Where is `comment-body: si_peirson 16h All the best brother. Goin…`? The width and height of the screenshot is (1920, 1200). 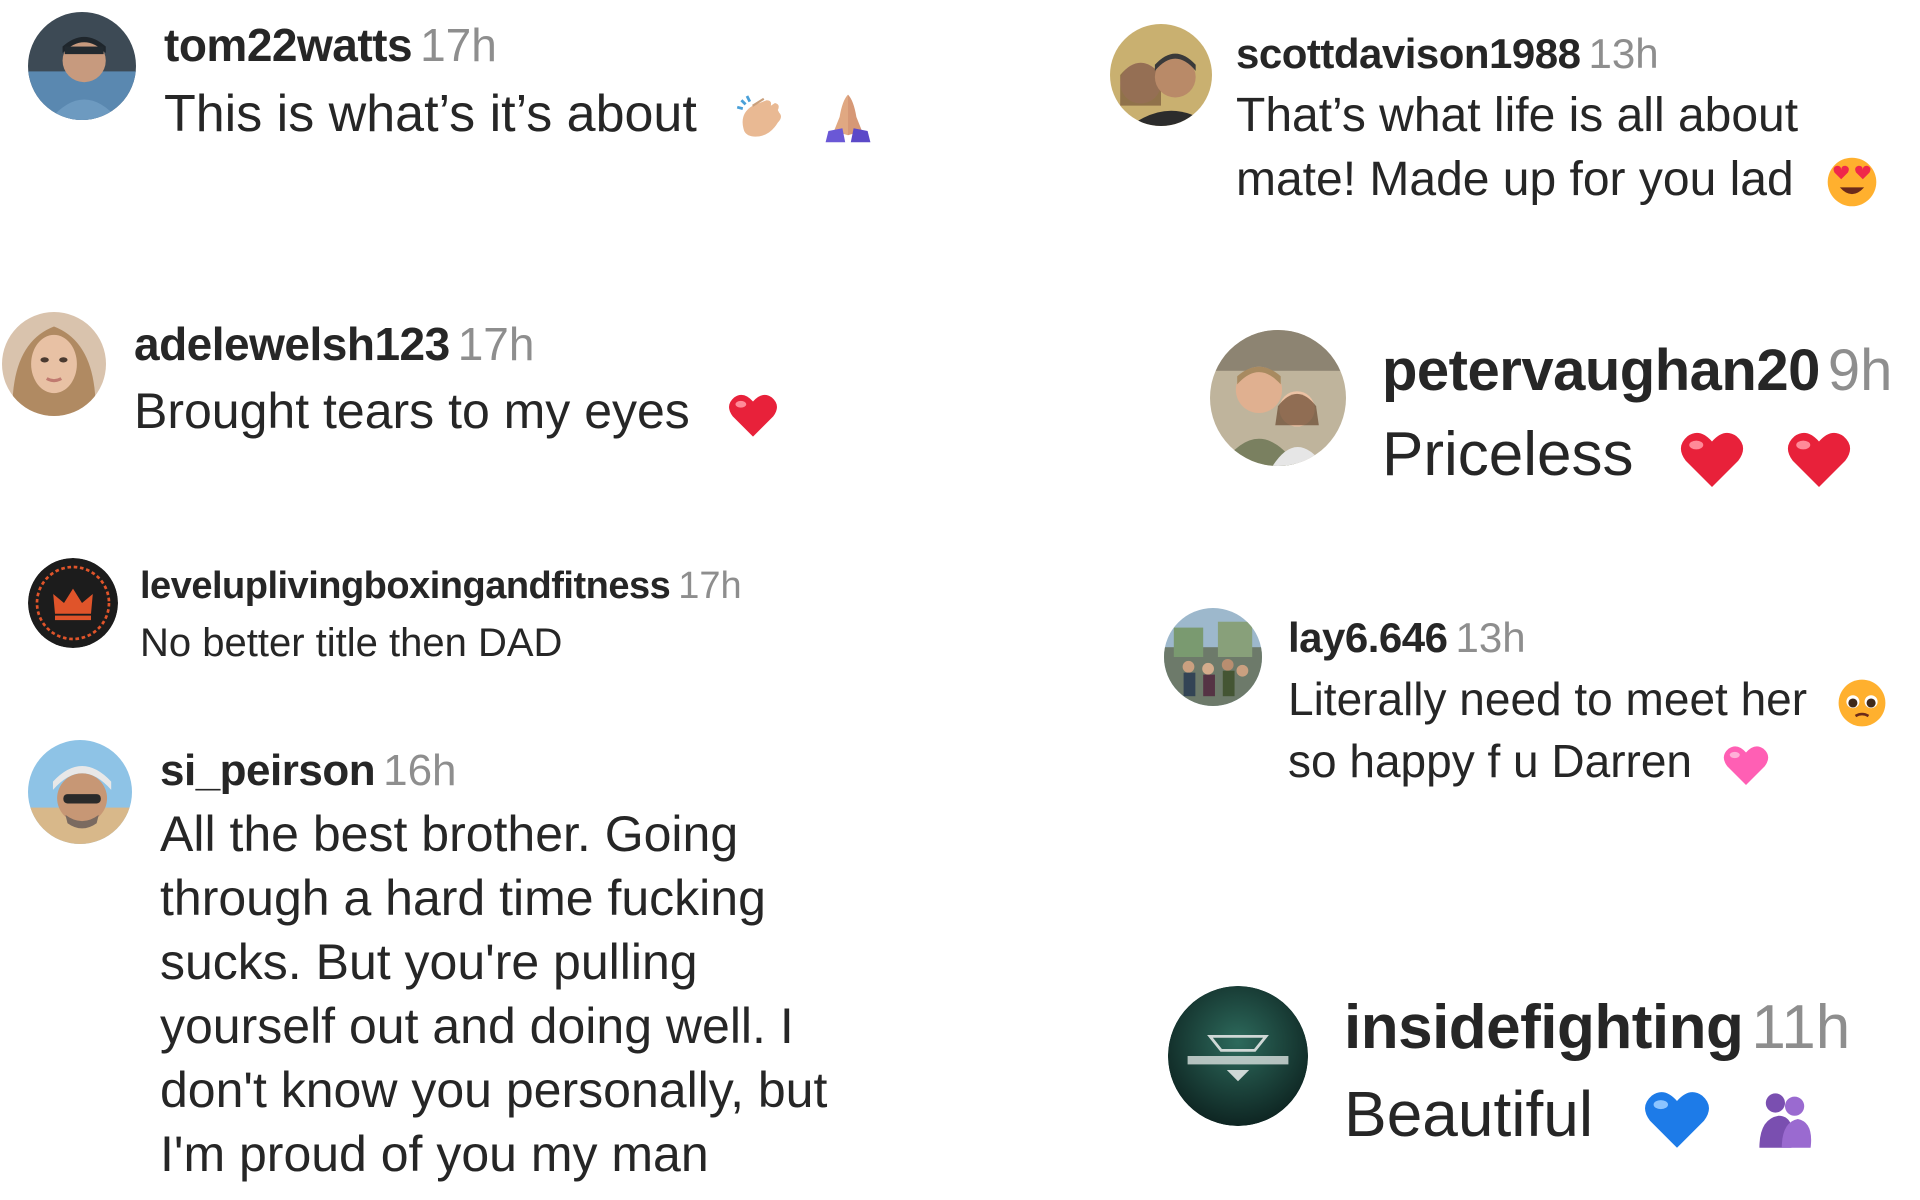
comment-body: si_peirson 16h All the best brother. Goin… is located at coordinates (493, 963).